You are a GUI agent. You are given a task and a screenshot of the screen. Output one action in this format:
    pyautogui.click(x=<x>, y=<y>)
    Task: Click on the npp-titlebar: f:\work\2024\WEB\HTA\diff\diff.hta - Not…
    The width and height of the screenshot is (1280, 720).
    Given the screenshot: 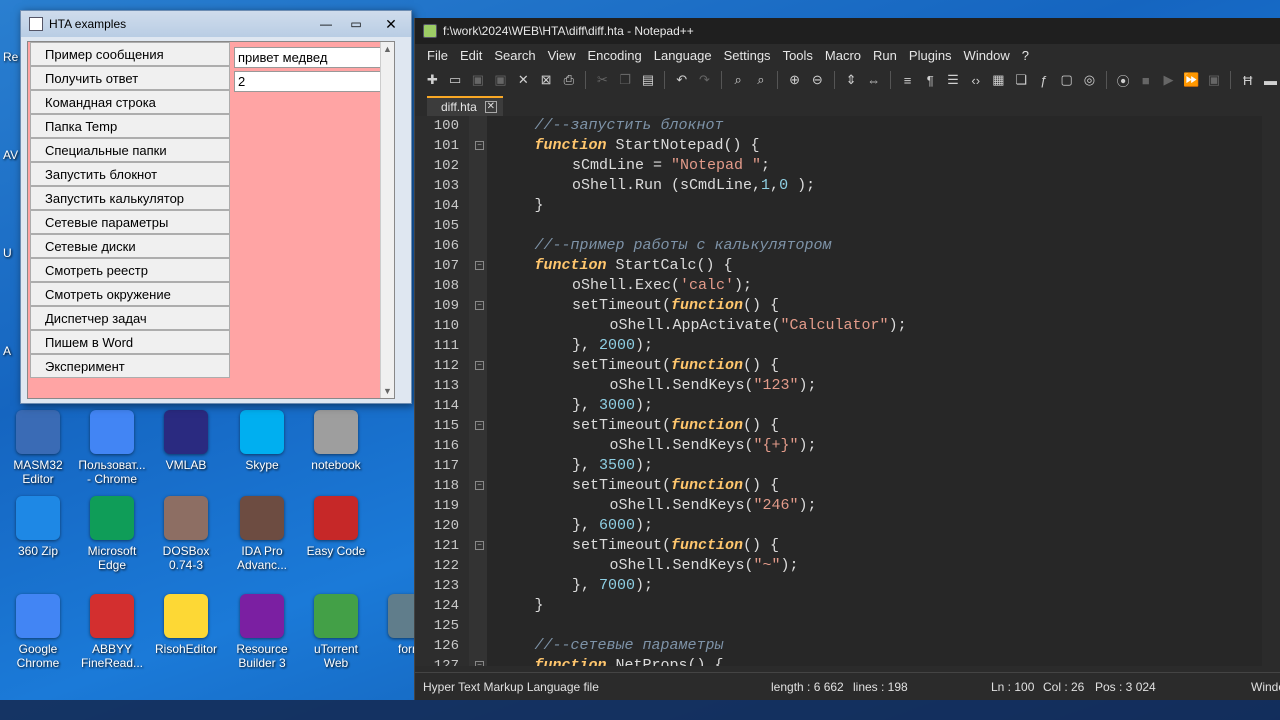 What is the action you would take?
    pyautogui.click(x=847, y=31)
    